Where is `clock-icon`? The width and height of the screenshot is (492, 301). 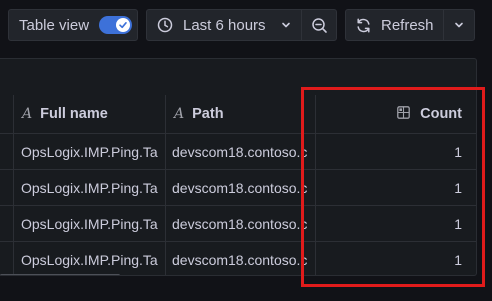
clock-icon is located at coordinates (165, 25).